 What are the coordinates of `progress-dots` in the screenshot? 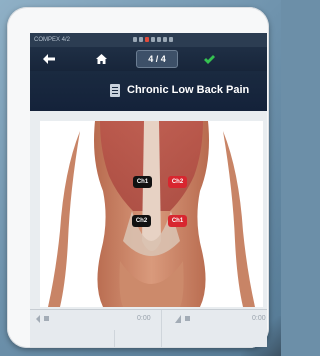 It's located at (153, 39).